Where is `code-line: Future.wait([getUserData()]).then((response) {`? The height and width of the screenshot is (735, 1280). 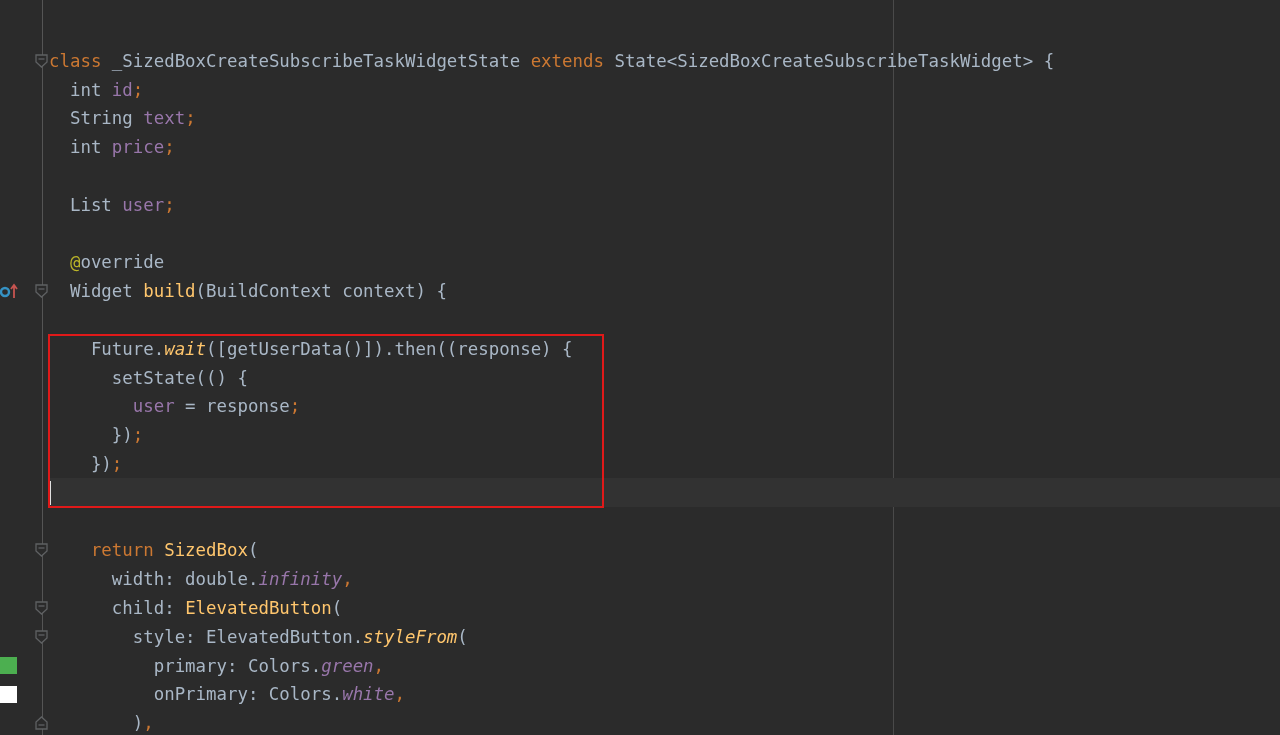 code-line: Future.wait([getUserData()]).then((response) { is located at coordinates (331, 348).